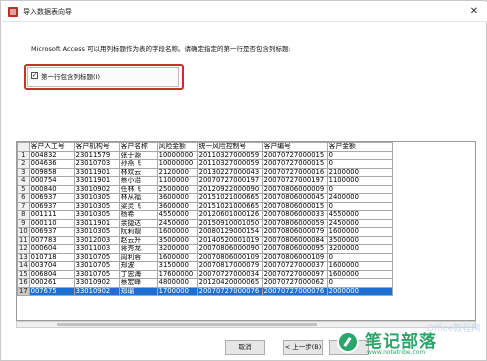  Describe the element at coordinates (23, 181) in the screenshot. I see `row-number: 4` at that location.